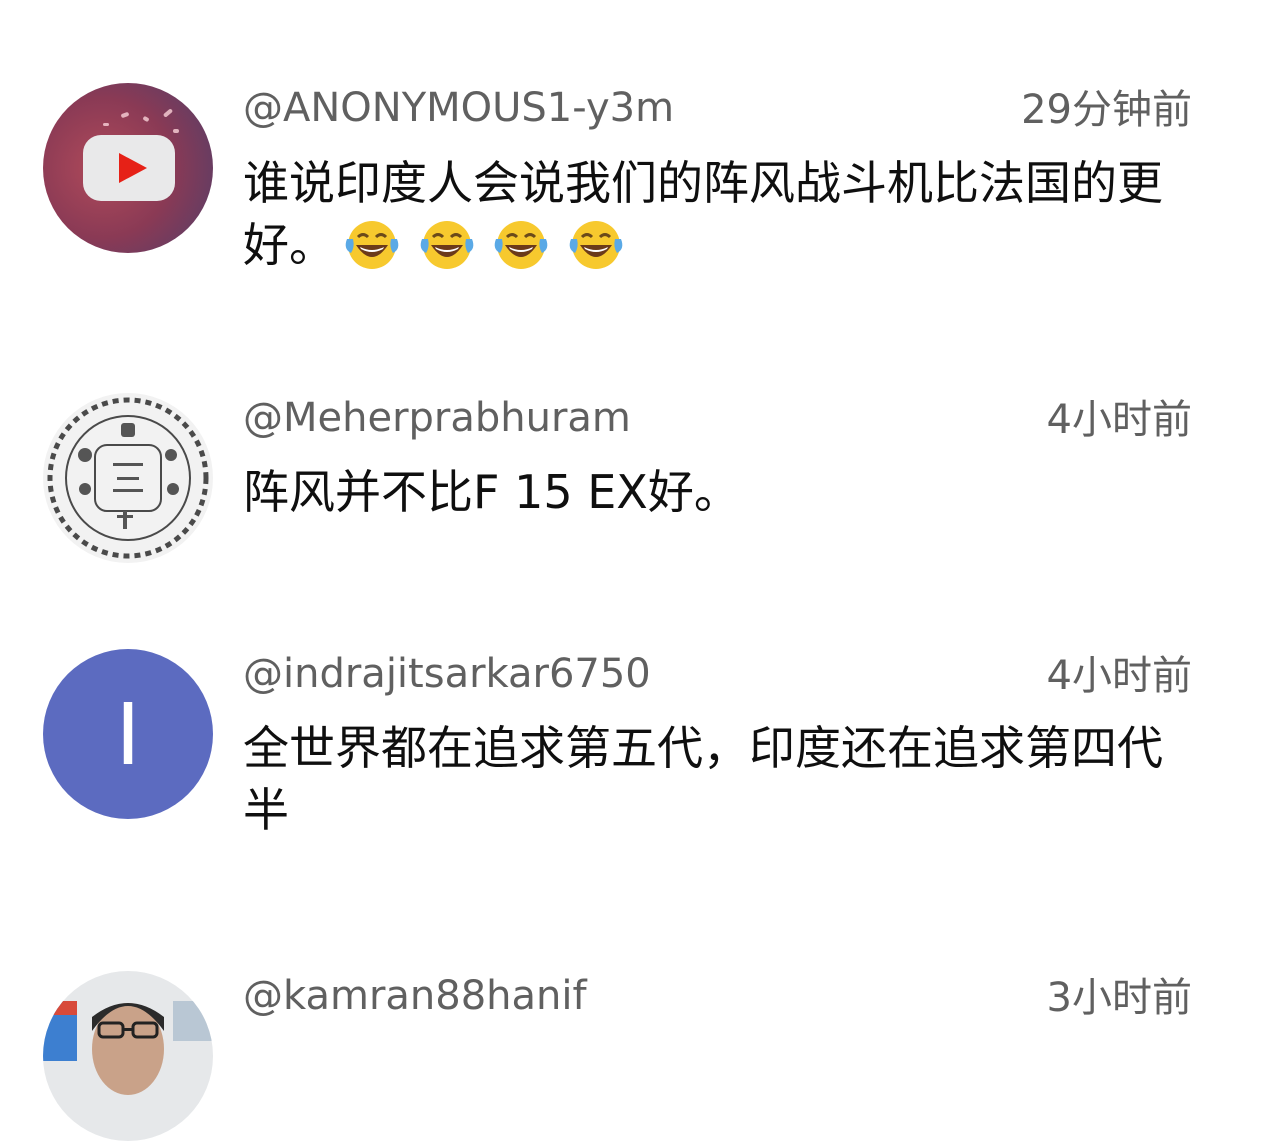  I want to click on person-photo, so click(128, 1056).